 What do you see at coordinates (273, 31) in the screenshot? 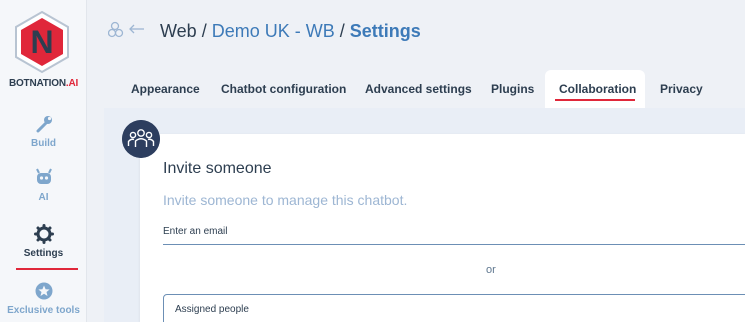
I see `breadcrumb-bot: Demo UK - WB` at bounding box center [273, 31].